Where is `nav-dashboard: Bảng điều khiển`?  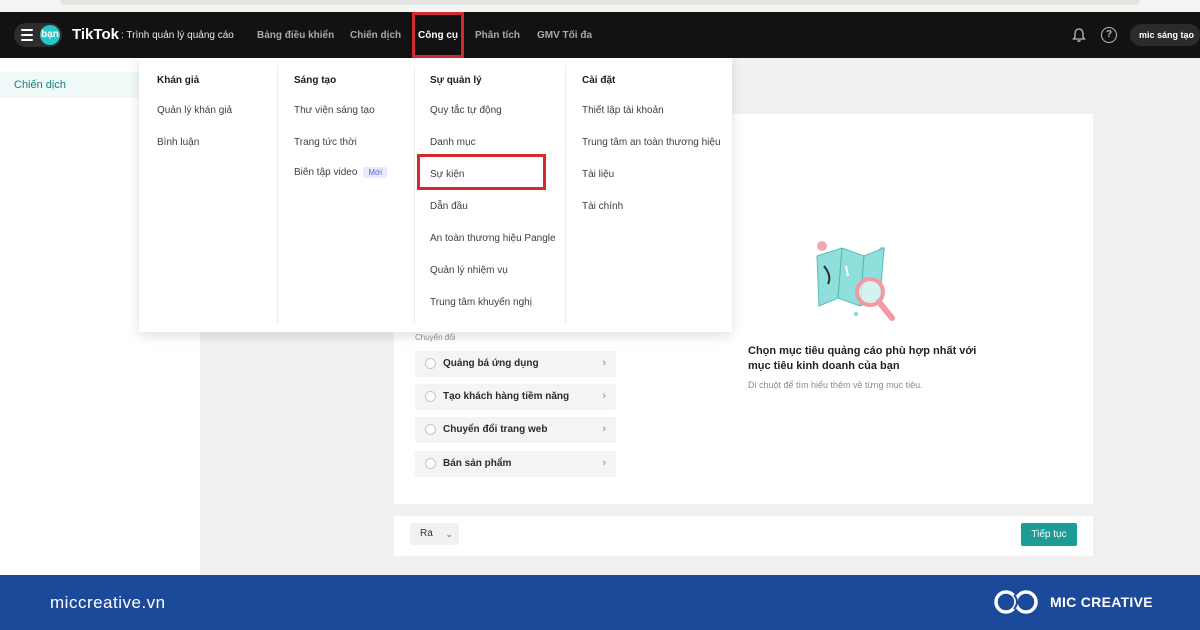 nav-dashboard: Bảng điều khiển is located at coordinates (295, 35).